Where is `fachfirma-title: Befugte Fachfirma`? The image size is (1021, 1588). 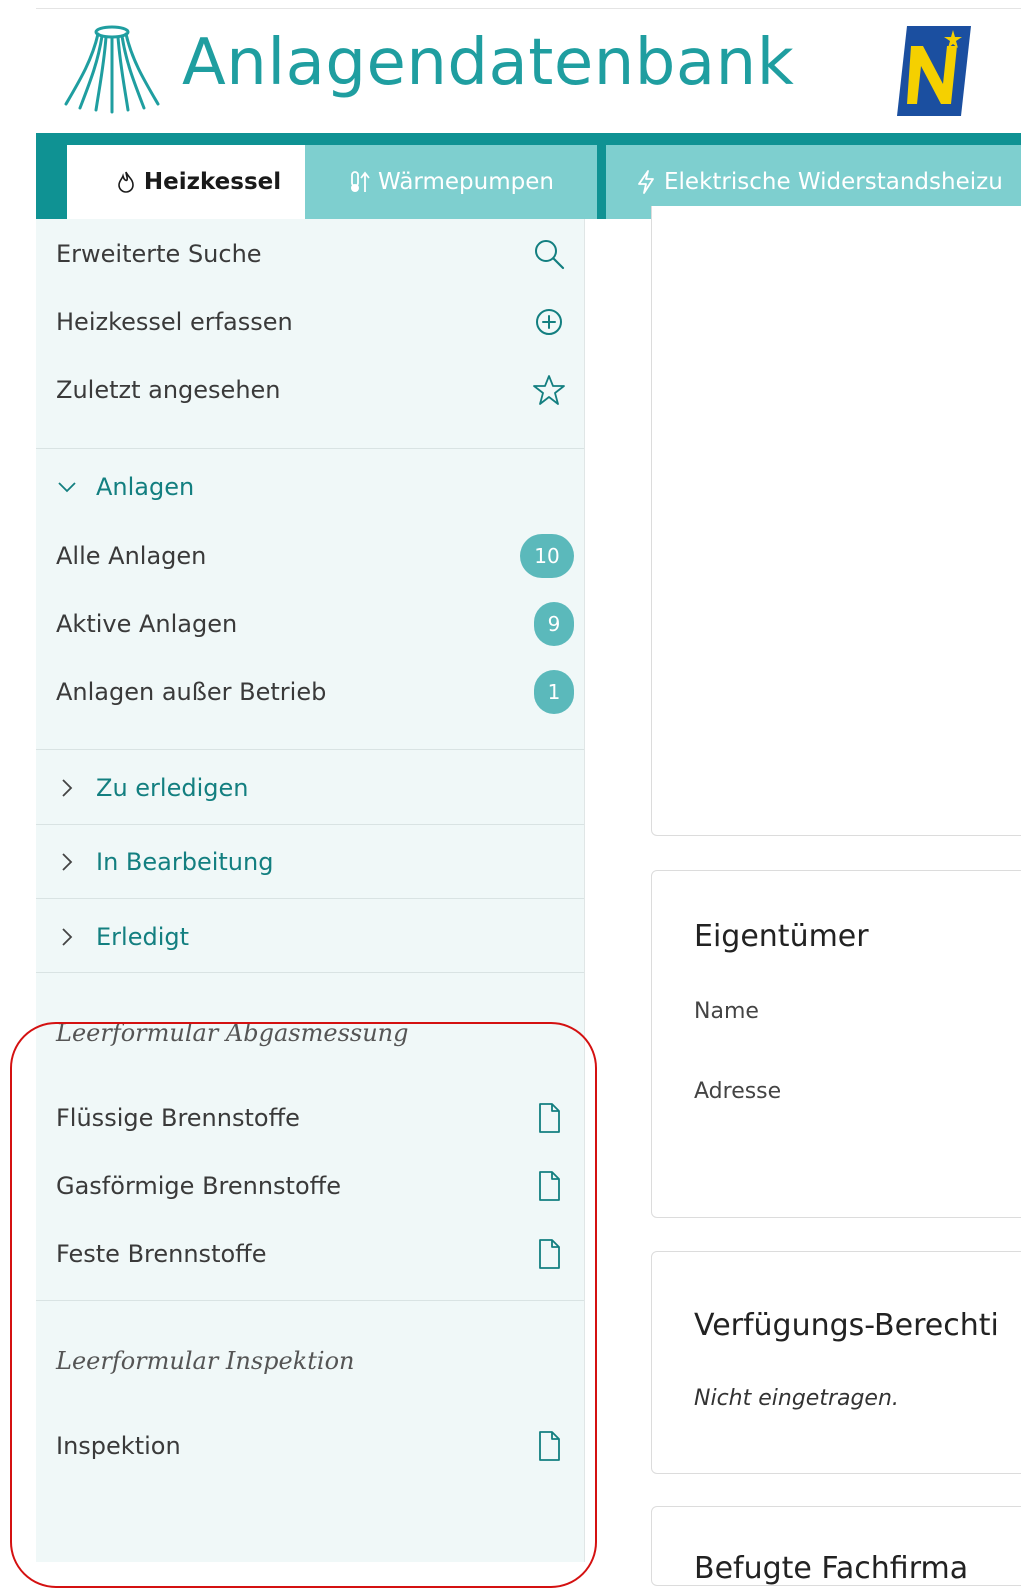
fachfirma-title: Befugte Fachfirma is located at coordinates (831, 1568).